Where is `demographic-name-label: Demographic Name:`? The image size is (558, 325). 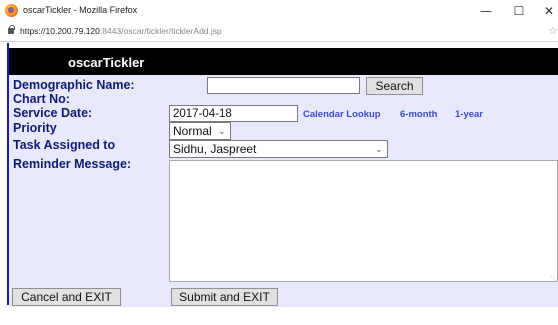 demographic-name-label: Demographic Name: is located at coordinates (74, 85).